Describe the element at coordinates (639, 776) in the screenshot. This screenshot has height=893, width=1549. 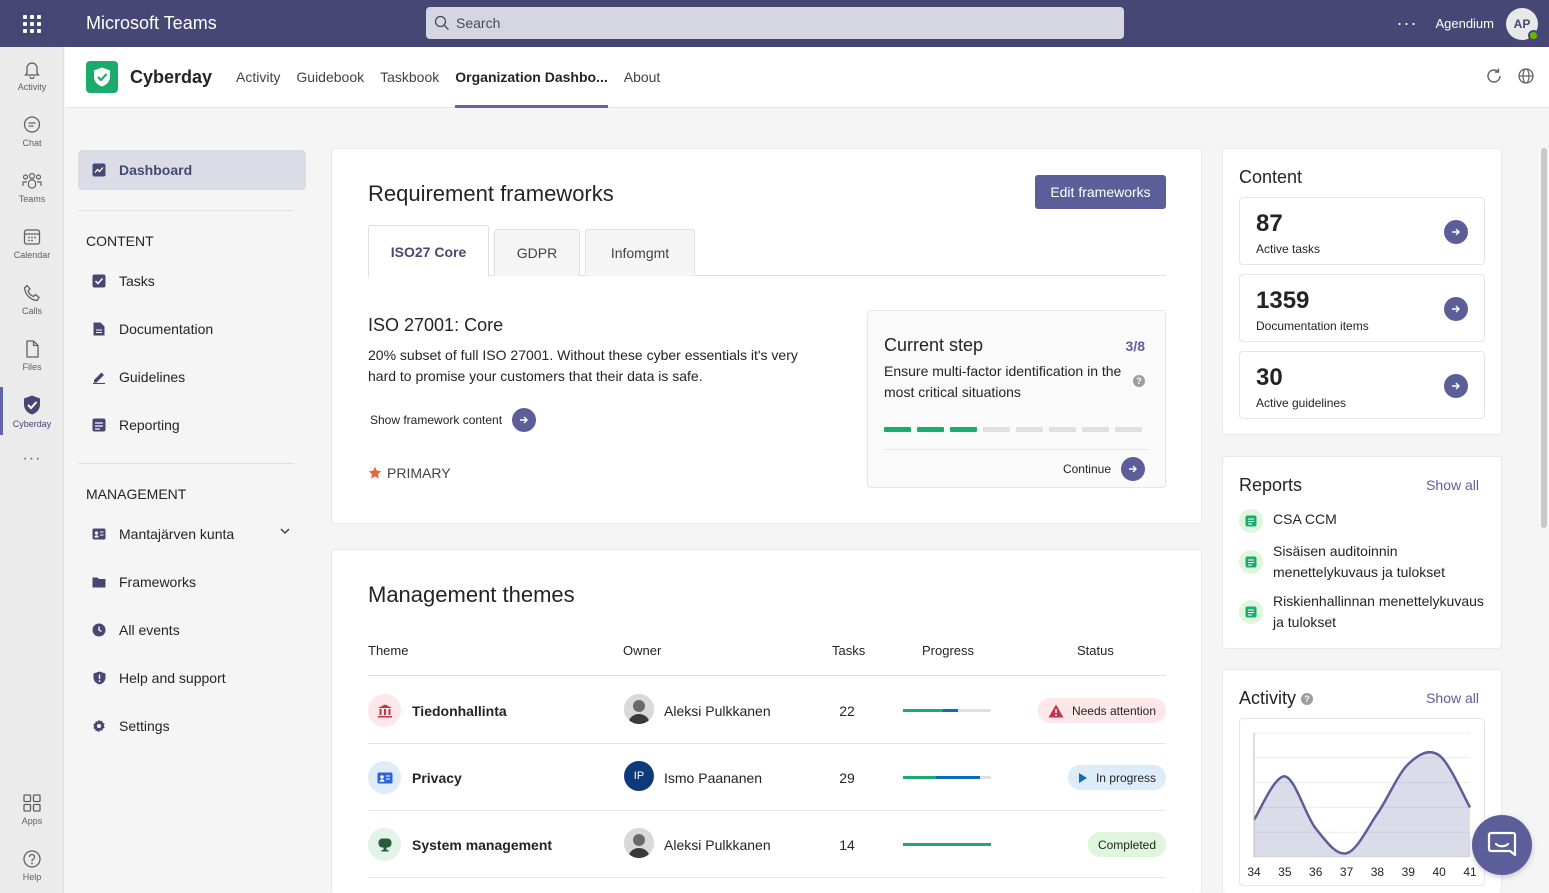
I see `owner-initials: IP` at that location.